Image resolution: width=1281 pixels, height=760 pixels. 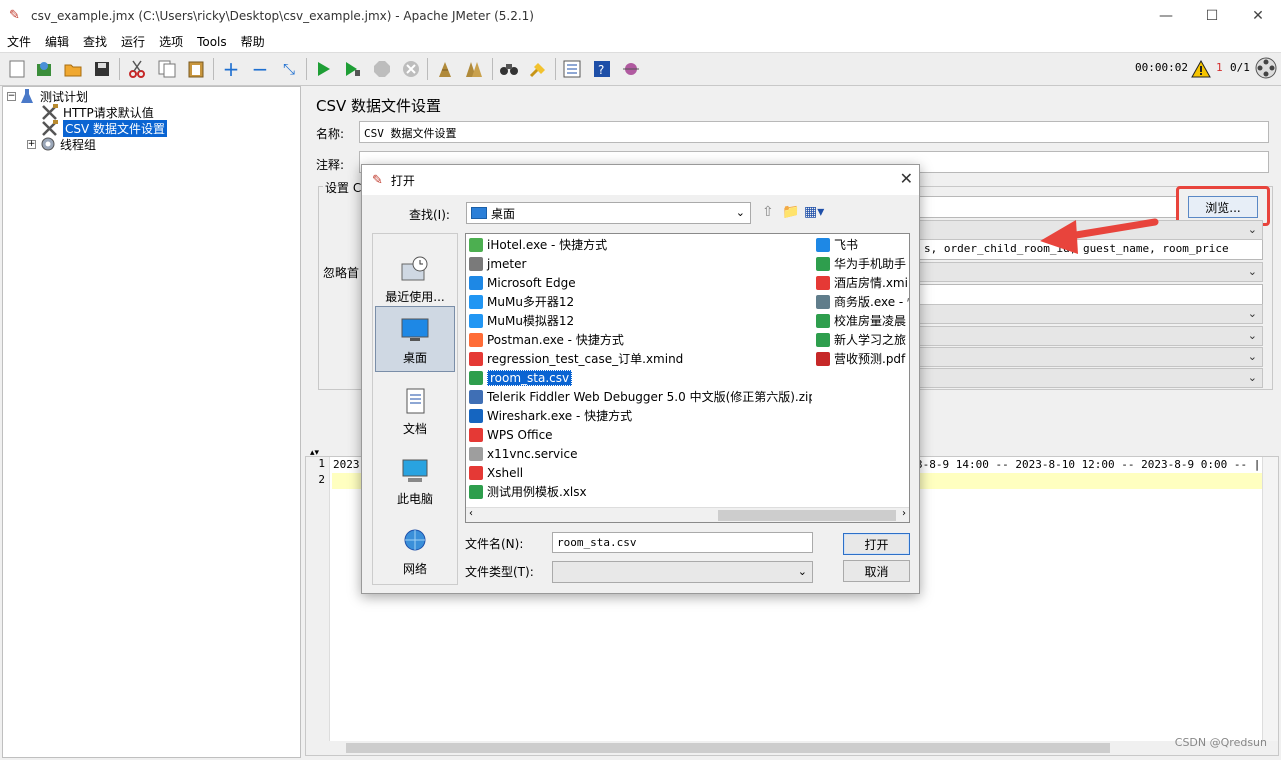 I want to click on xlsx-icon, so click(x=823, y=320).